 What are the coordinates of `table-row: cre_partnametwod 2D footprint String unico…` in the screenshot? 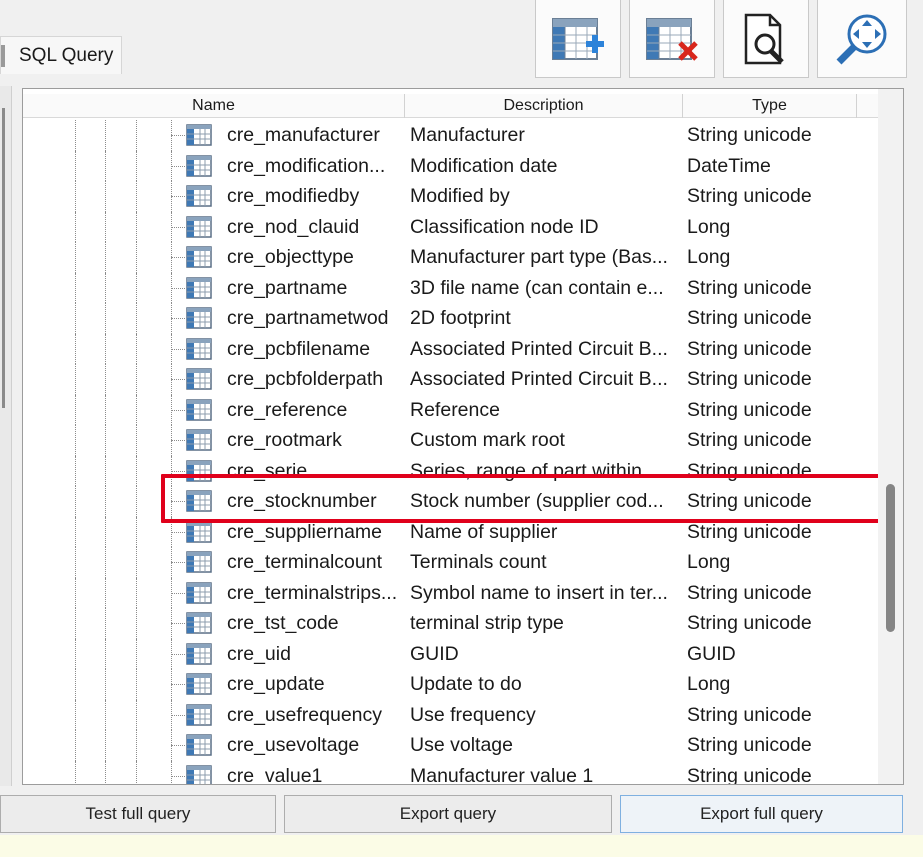 It's located at (450, 318).